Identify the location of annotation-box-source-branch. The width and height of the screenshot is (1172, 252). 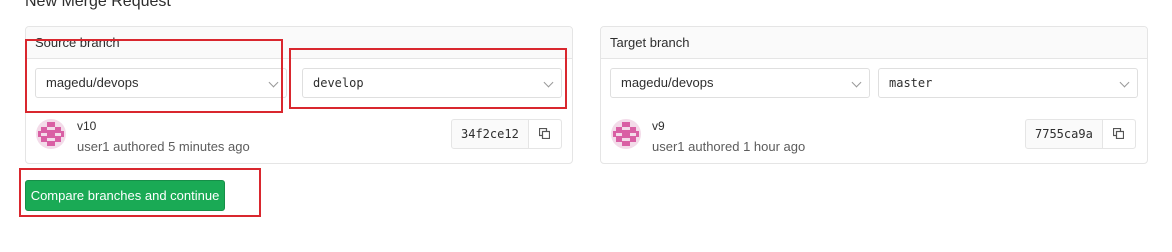
(428, 78).